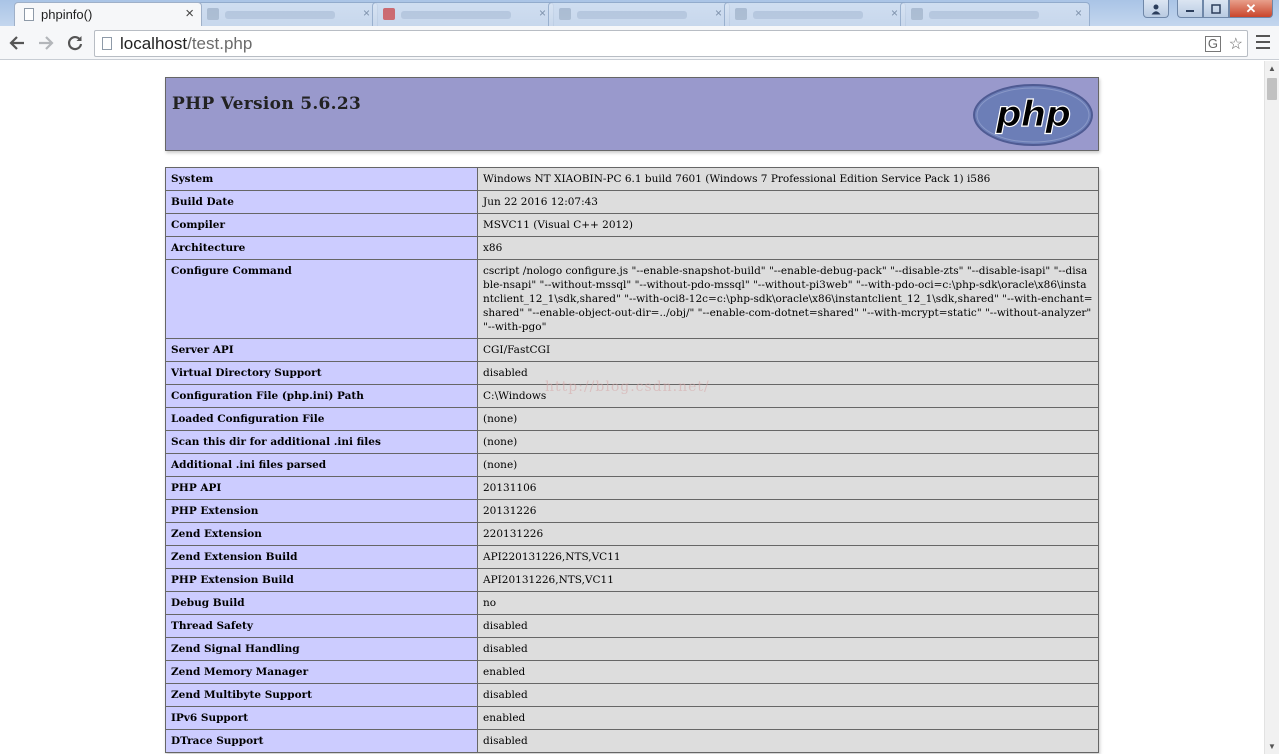 Image resolution: width=1279 pixels, height=754 pixels. I want to click on table-row: Architecture x86, so click(632, 248).